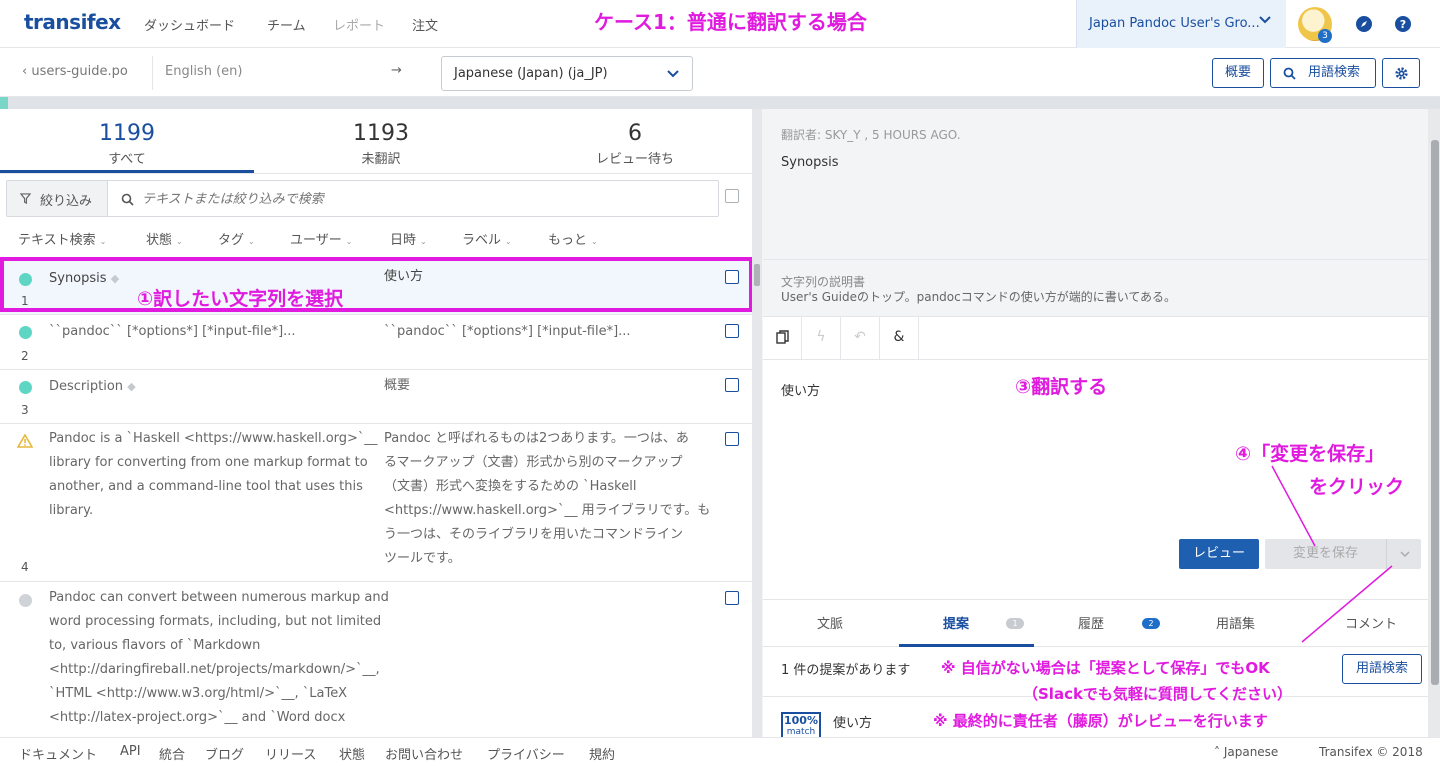  Describe the element at coordinates (127, 199) in the screenshot. I see `search-icon` at that location.